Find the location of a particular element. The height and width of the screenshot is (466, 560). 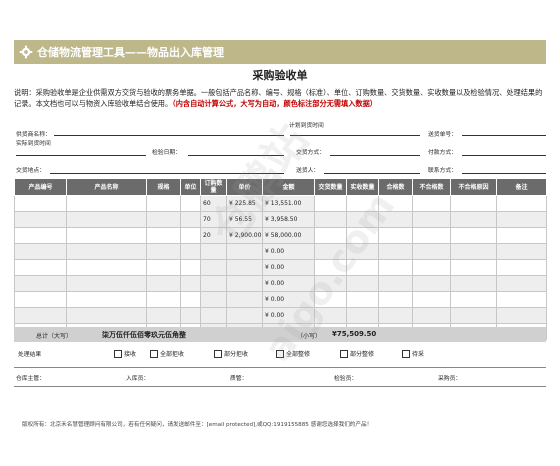

process-label: 处理结果 is located at coordinates (30, 355).